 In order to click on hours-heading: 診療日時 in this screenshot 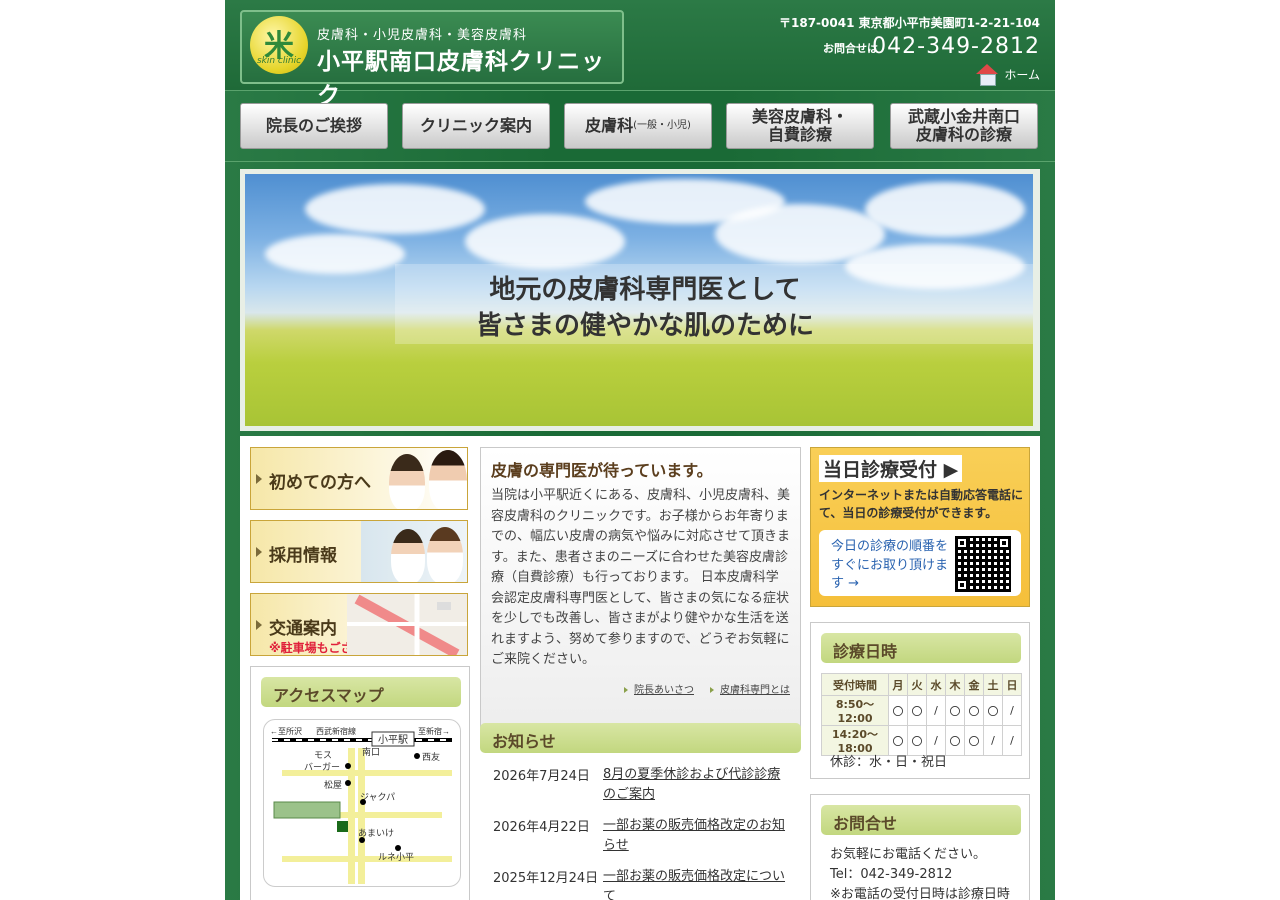, I will do `click(921, 648)`.